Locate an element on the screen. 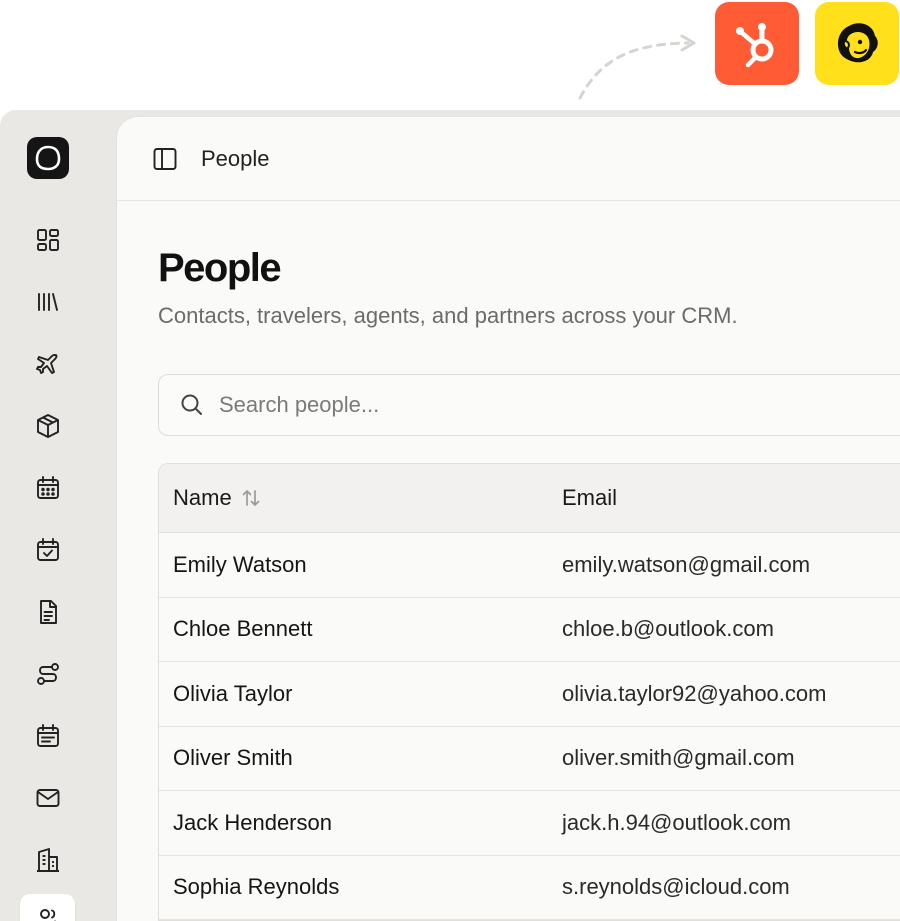  top-bar: People is located at coordinates (508, 159).